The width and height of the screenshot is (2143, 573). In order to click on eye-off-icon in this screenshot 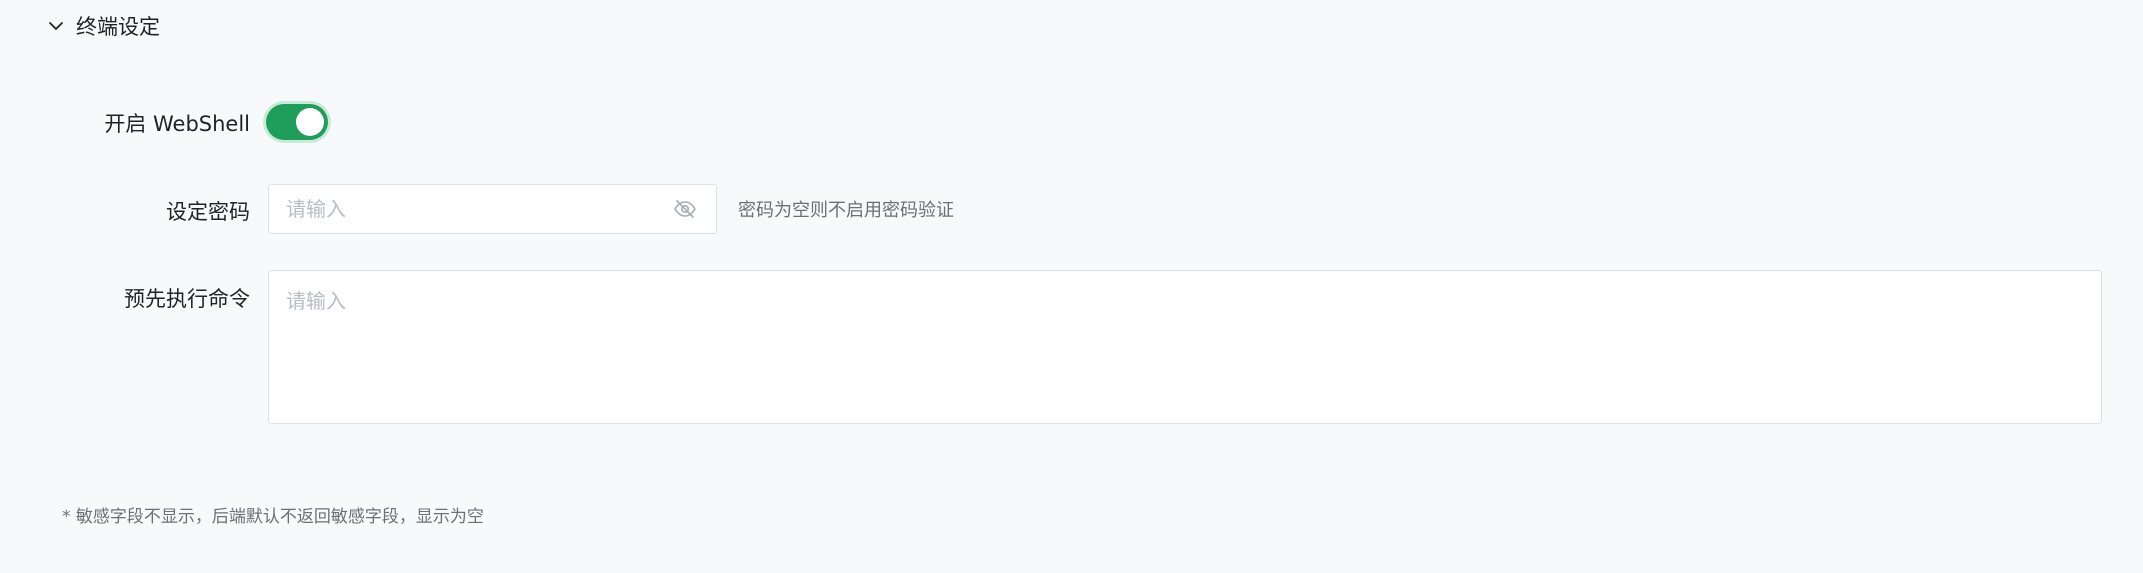, I will do `click(685, 209)`.